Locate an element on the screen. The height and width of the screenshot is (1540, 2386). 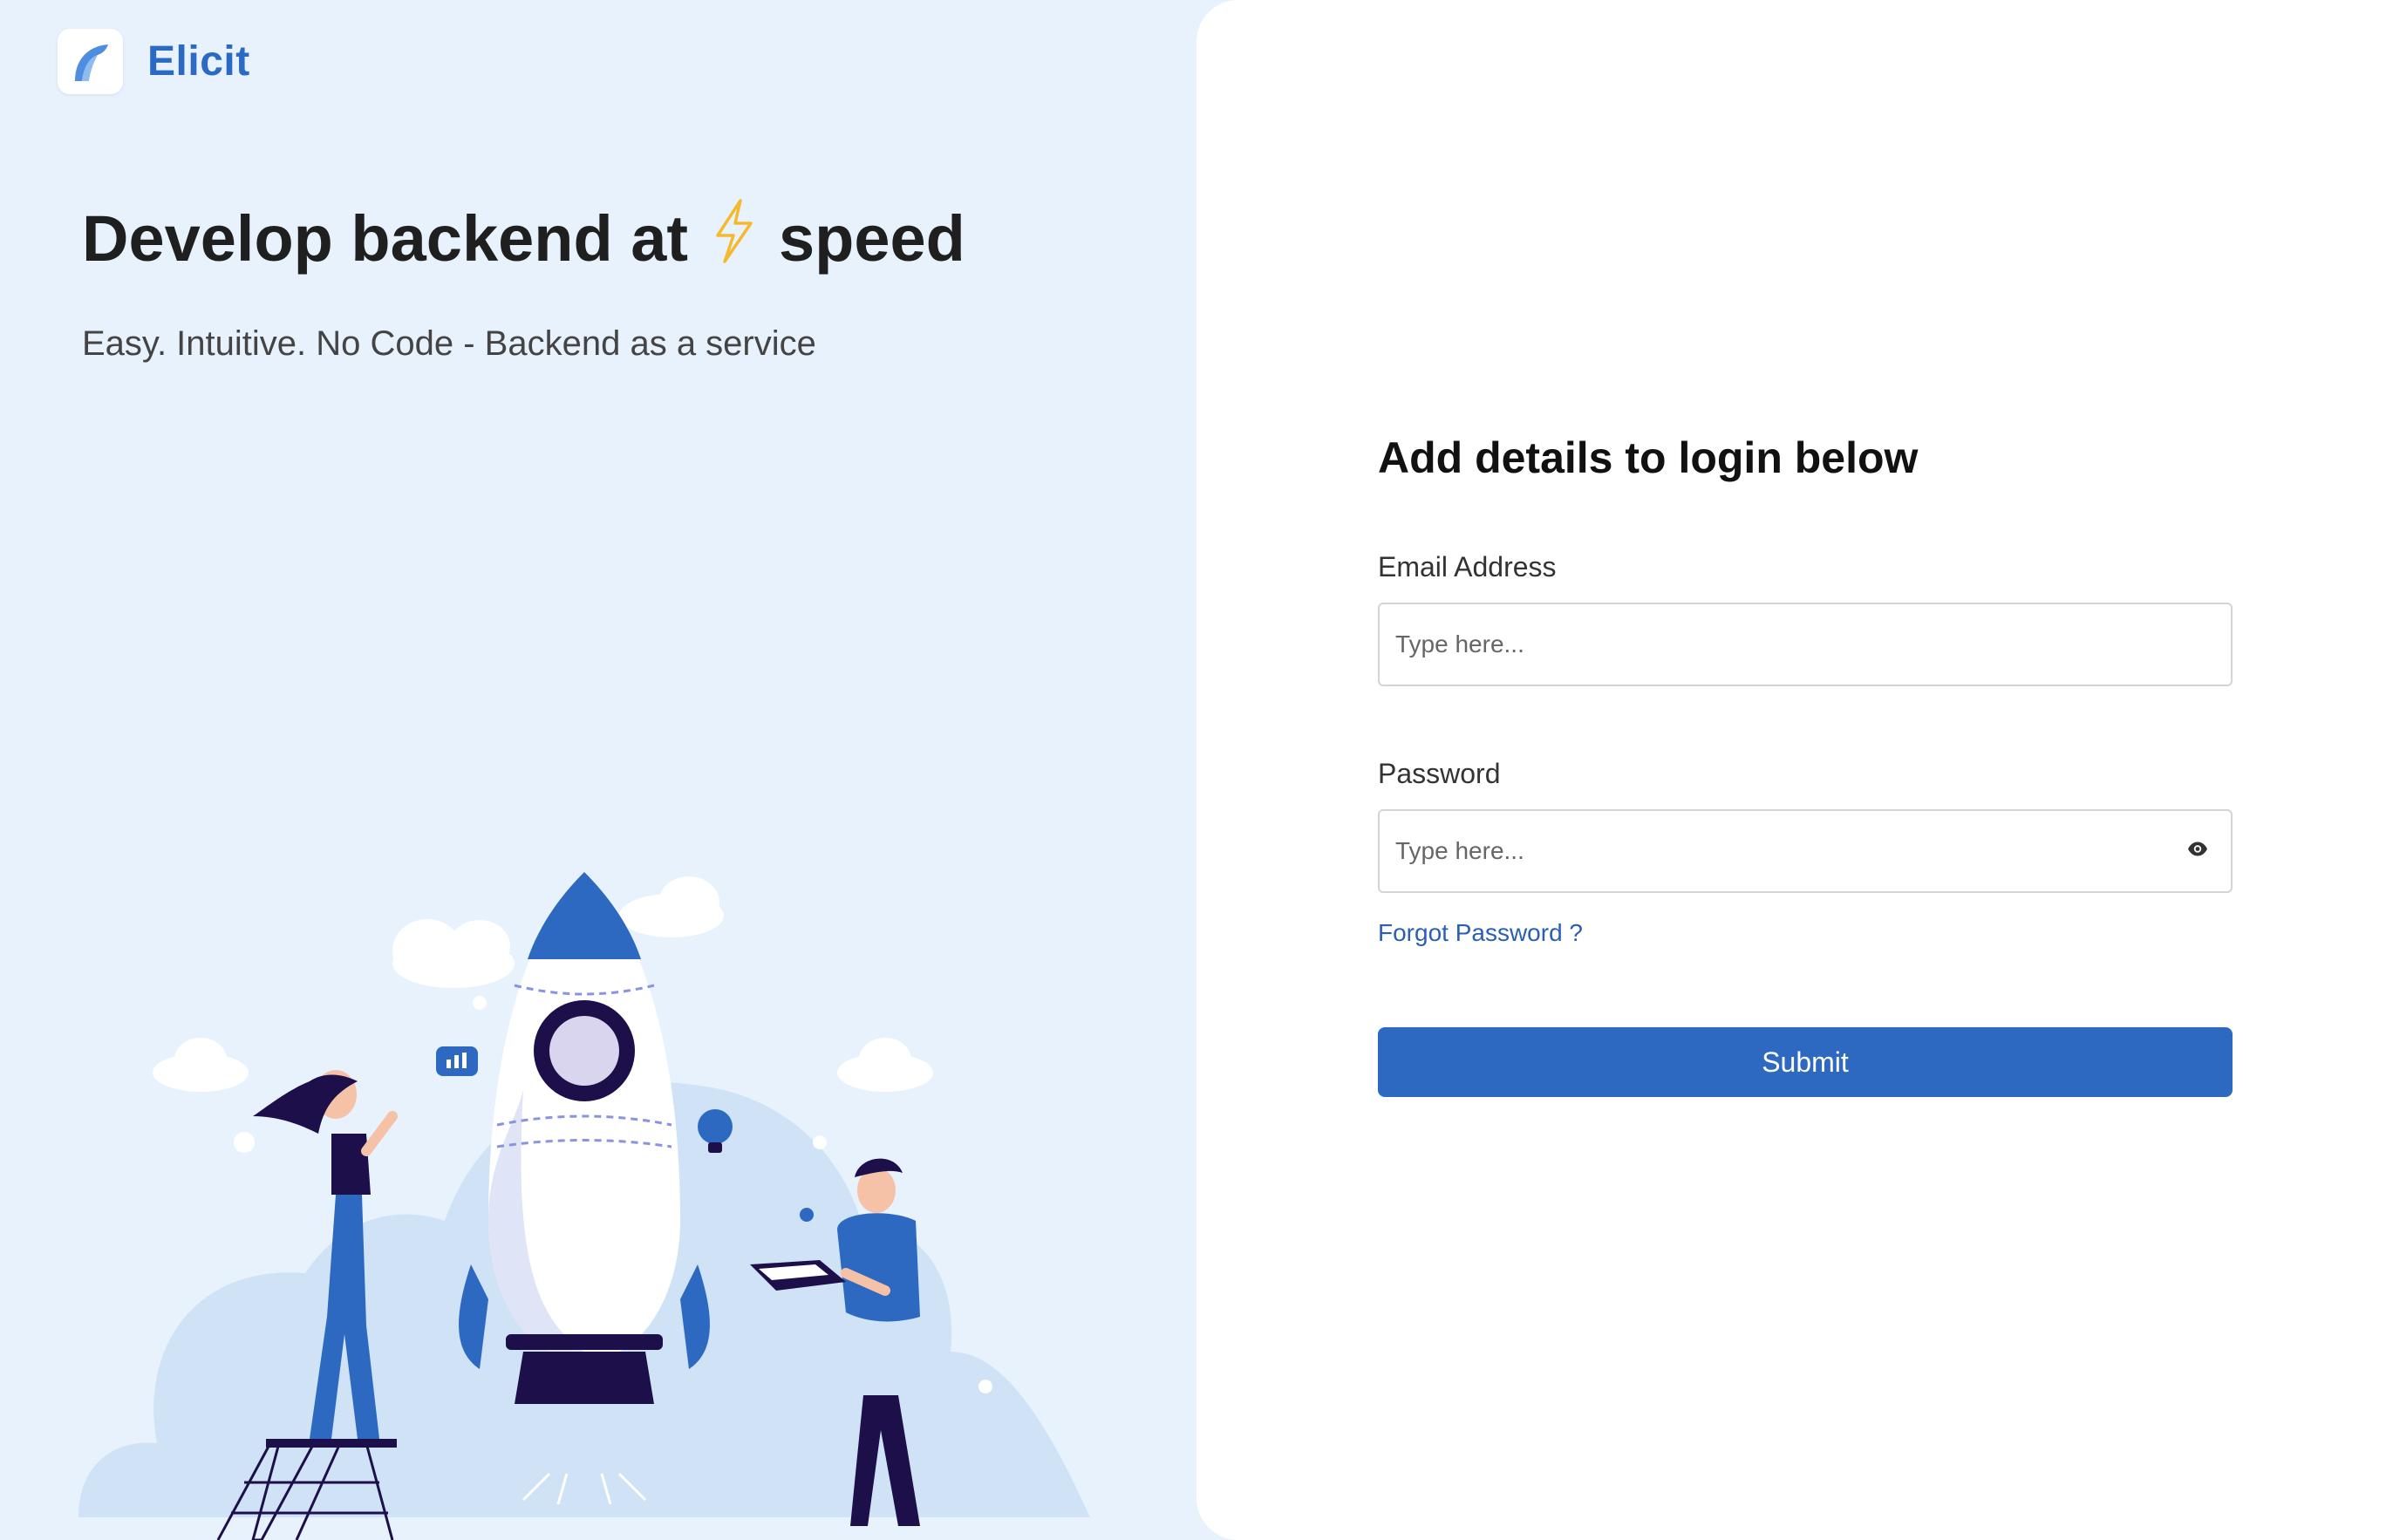
email-input is located at coordinates (1805, 645).